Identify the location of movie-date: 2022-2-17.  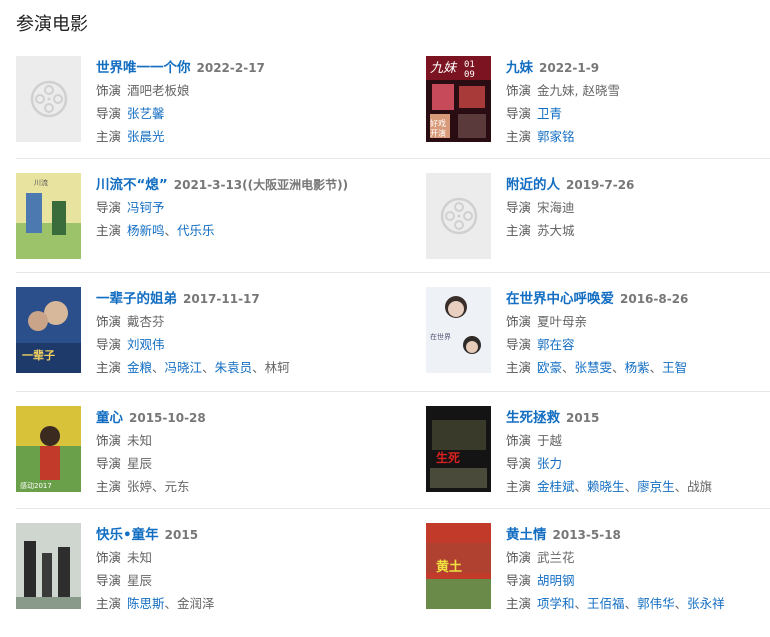
(230, 68).